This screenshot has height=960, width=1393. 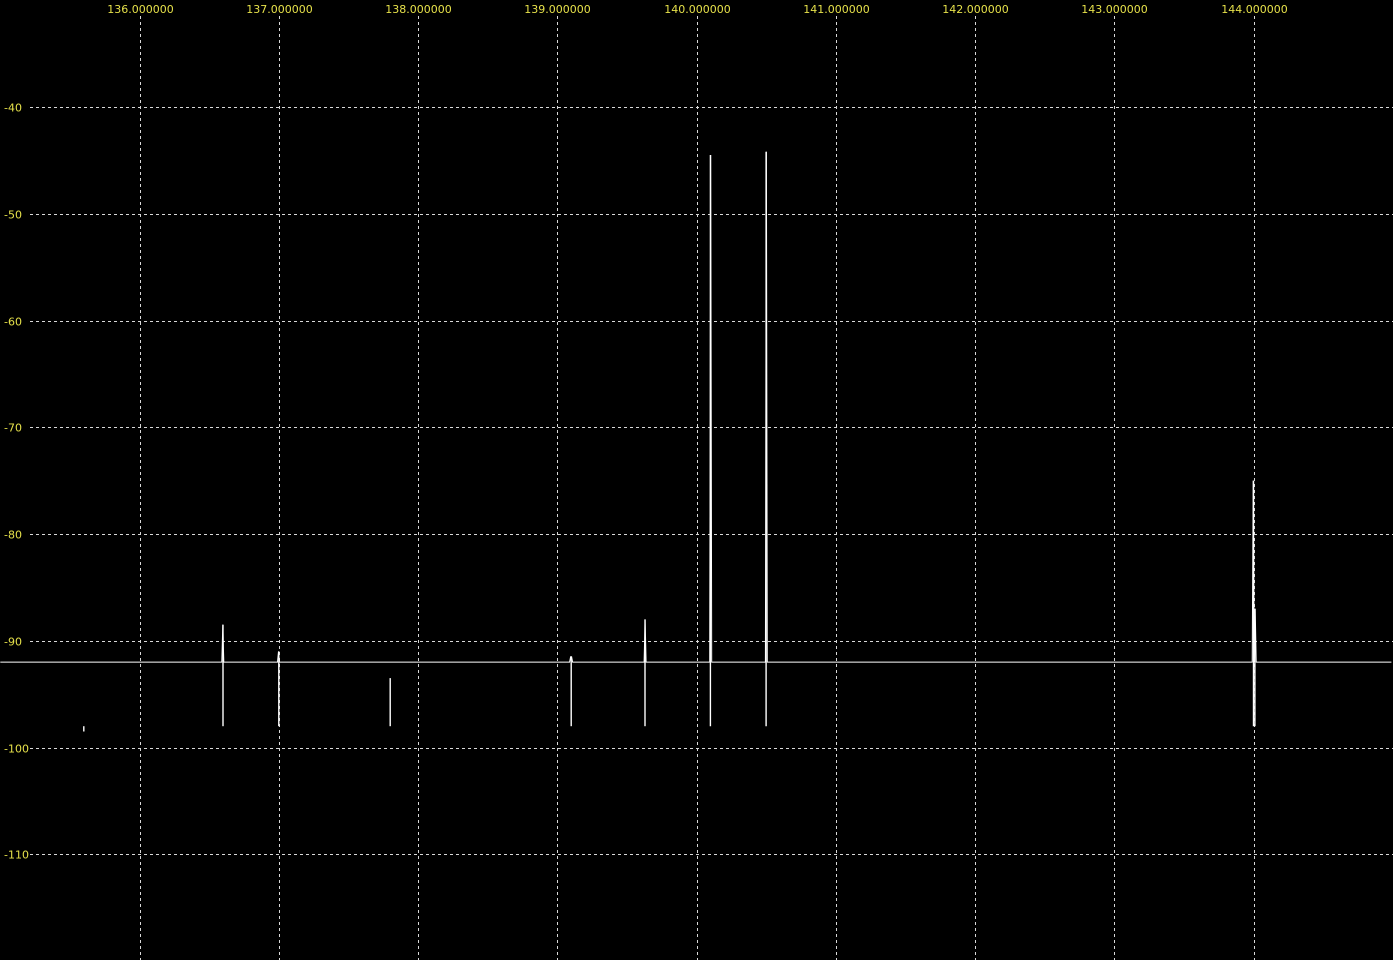 I want to click on x-tick-label: 141.000000, so click(x=836, y=9).